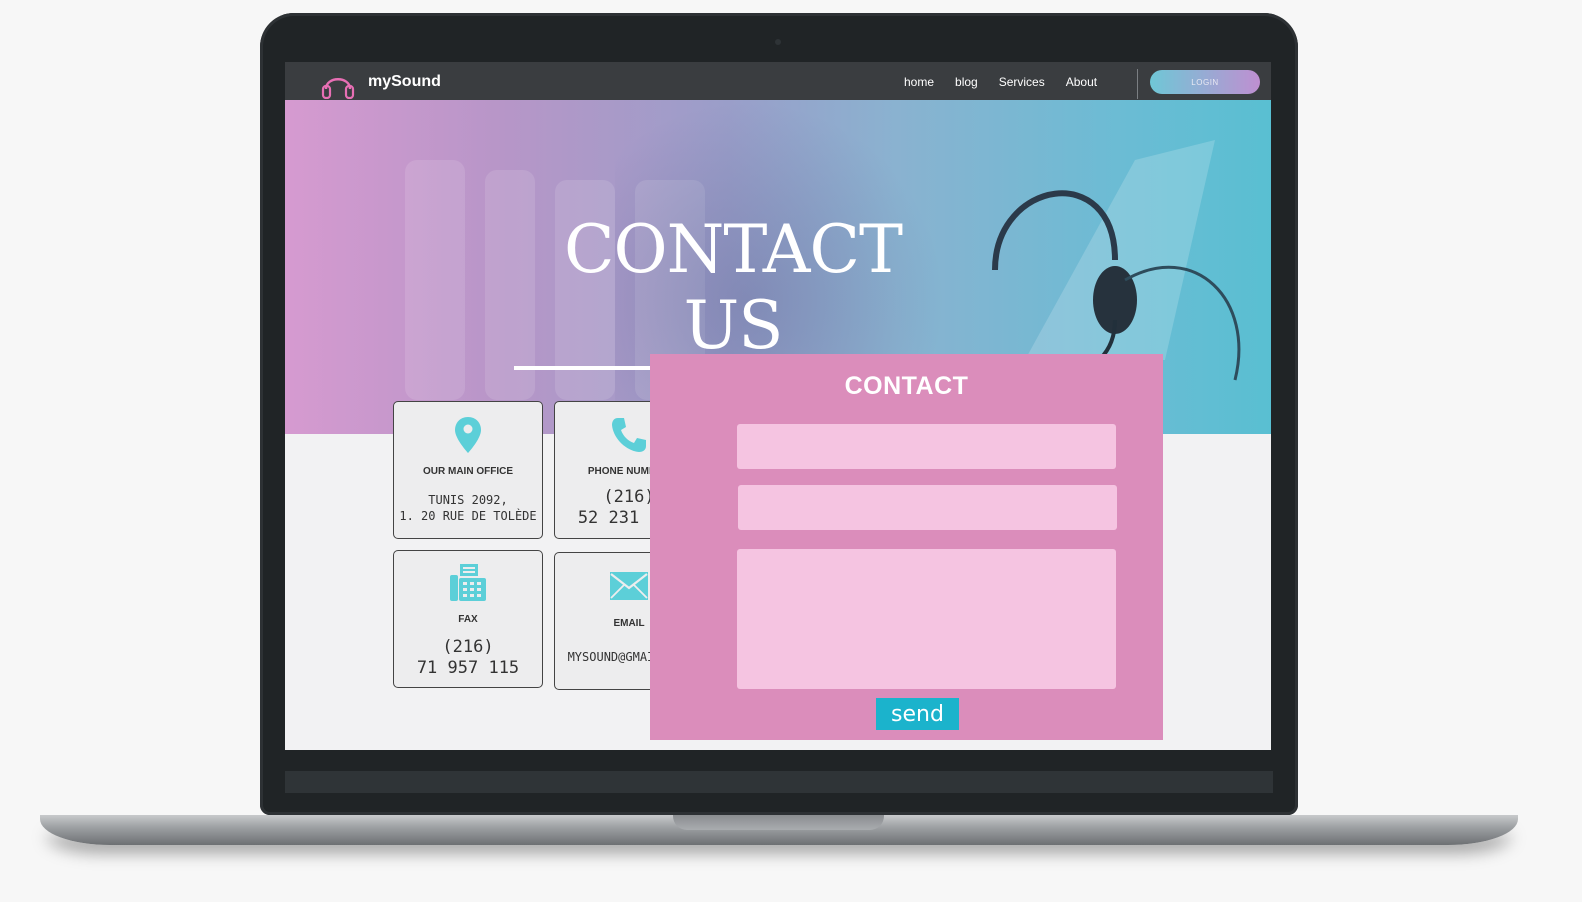 This screenshot has width=1582, height=902. Describe the element at coordinates (404, 82) in the screenshot. I see `brand-name: mySound` at that location.